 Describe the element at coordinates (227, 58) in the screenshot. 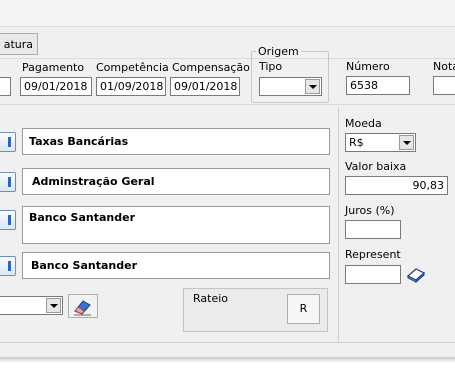

I see `header-divider` at that location.